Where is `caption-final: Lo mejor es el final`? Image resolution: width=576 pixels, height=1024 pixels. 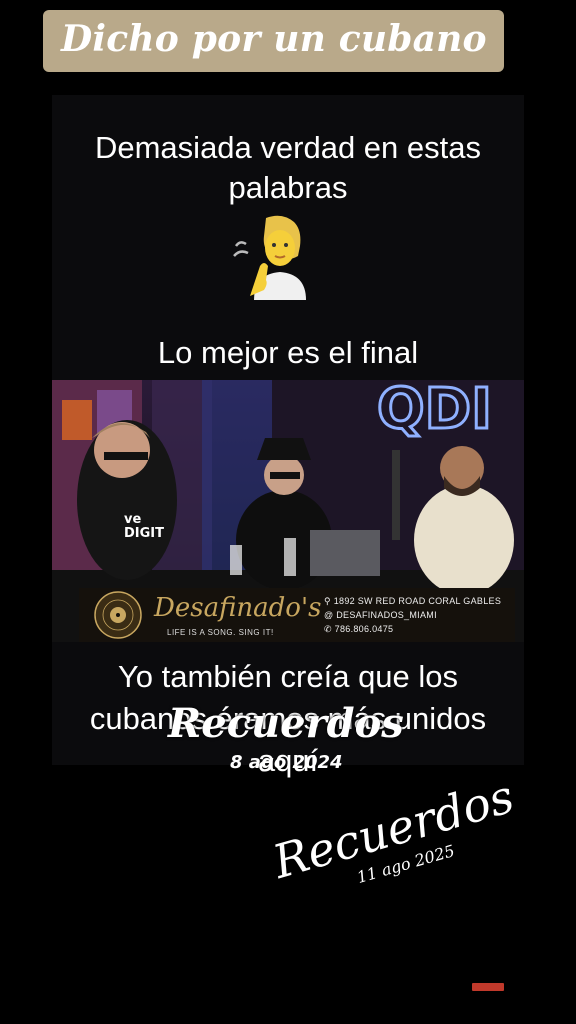 caption-final: Lo mejor es el final is located at coordinates (288, 352).